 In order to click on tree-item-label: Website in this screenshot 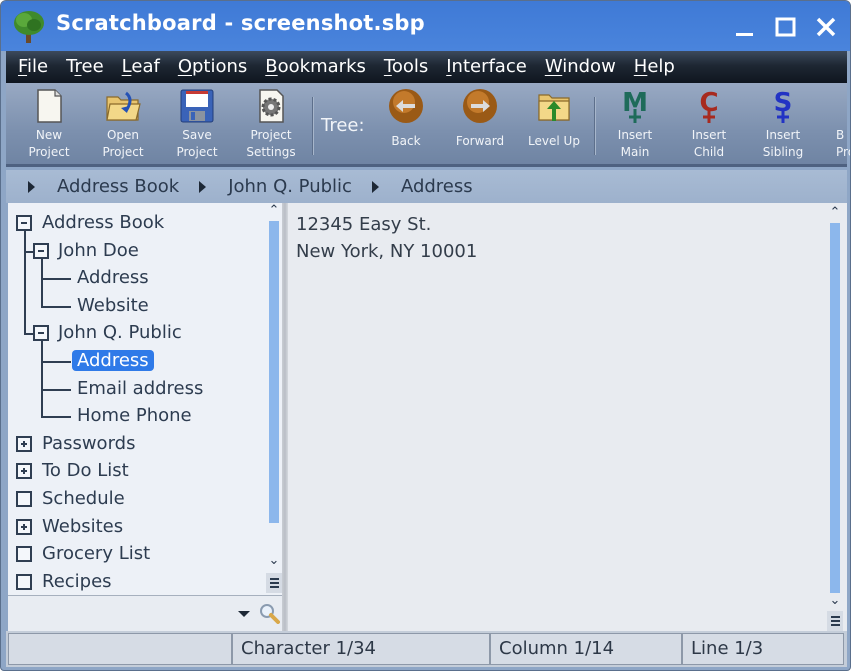, I will do `click(113, 305)`.